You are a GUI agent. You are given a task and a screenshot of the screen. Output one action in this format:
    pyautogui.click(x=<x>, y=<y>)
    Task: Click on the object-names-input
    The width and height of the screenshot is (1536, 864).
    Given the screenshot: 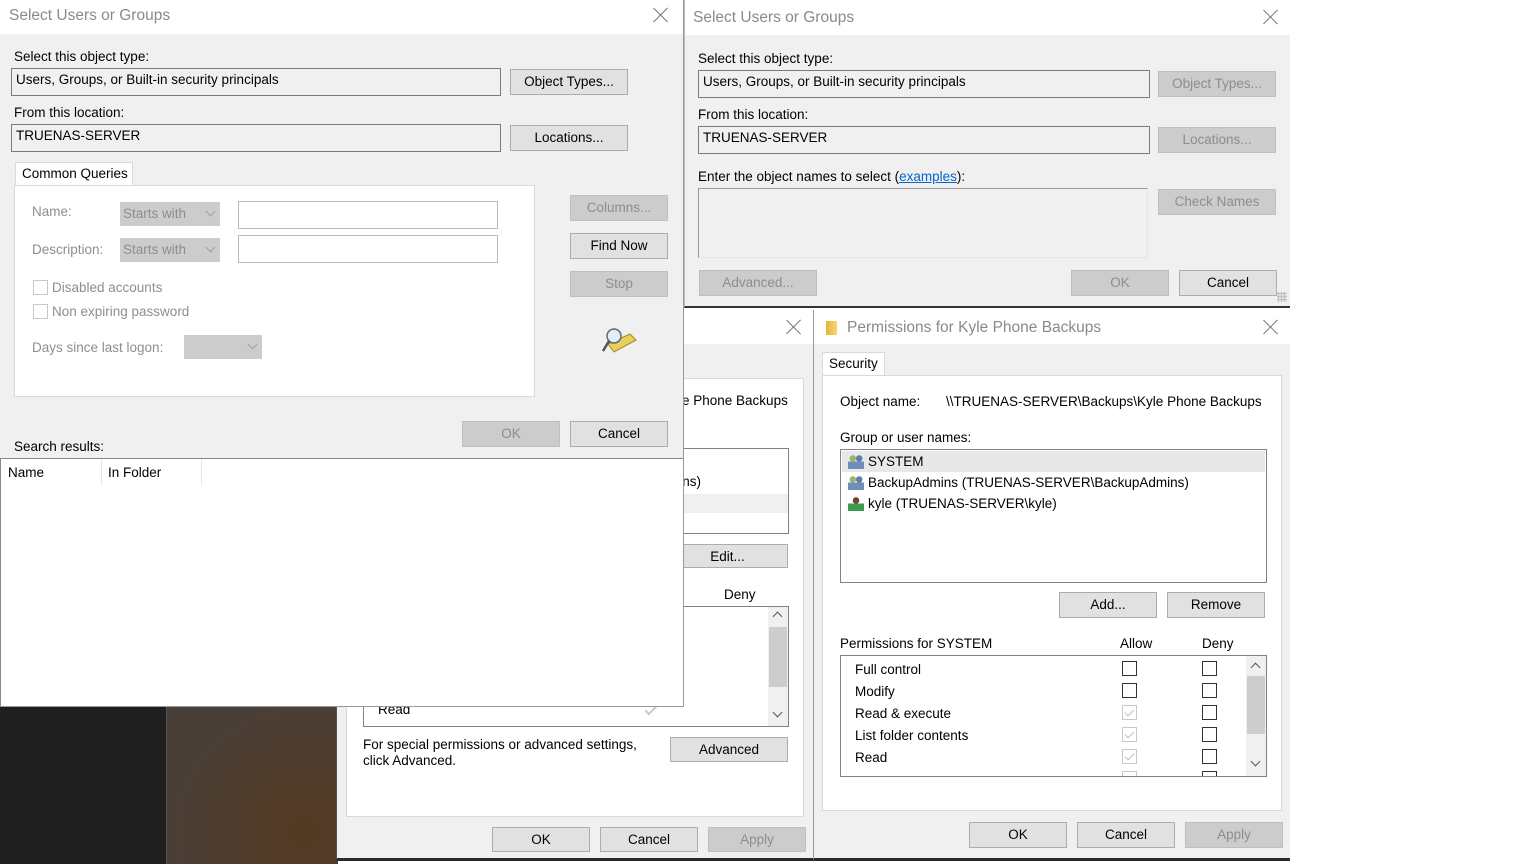 What is the action you would take?
    pyautogui.click(x=923, y=223)
    